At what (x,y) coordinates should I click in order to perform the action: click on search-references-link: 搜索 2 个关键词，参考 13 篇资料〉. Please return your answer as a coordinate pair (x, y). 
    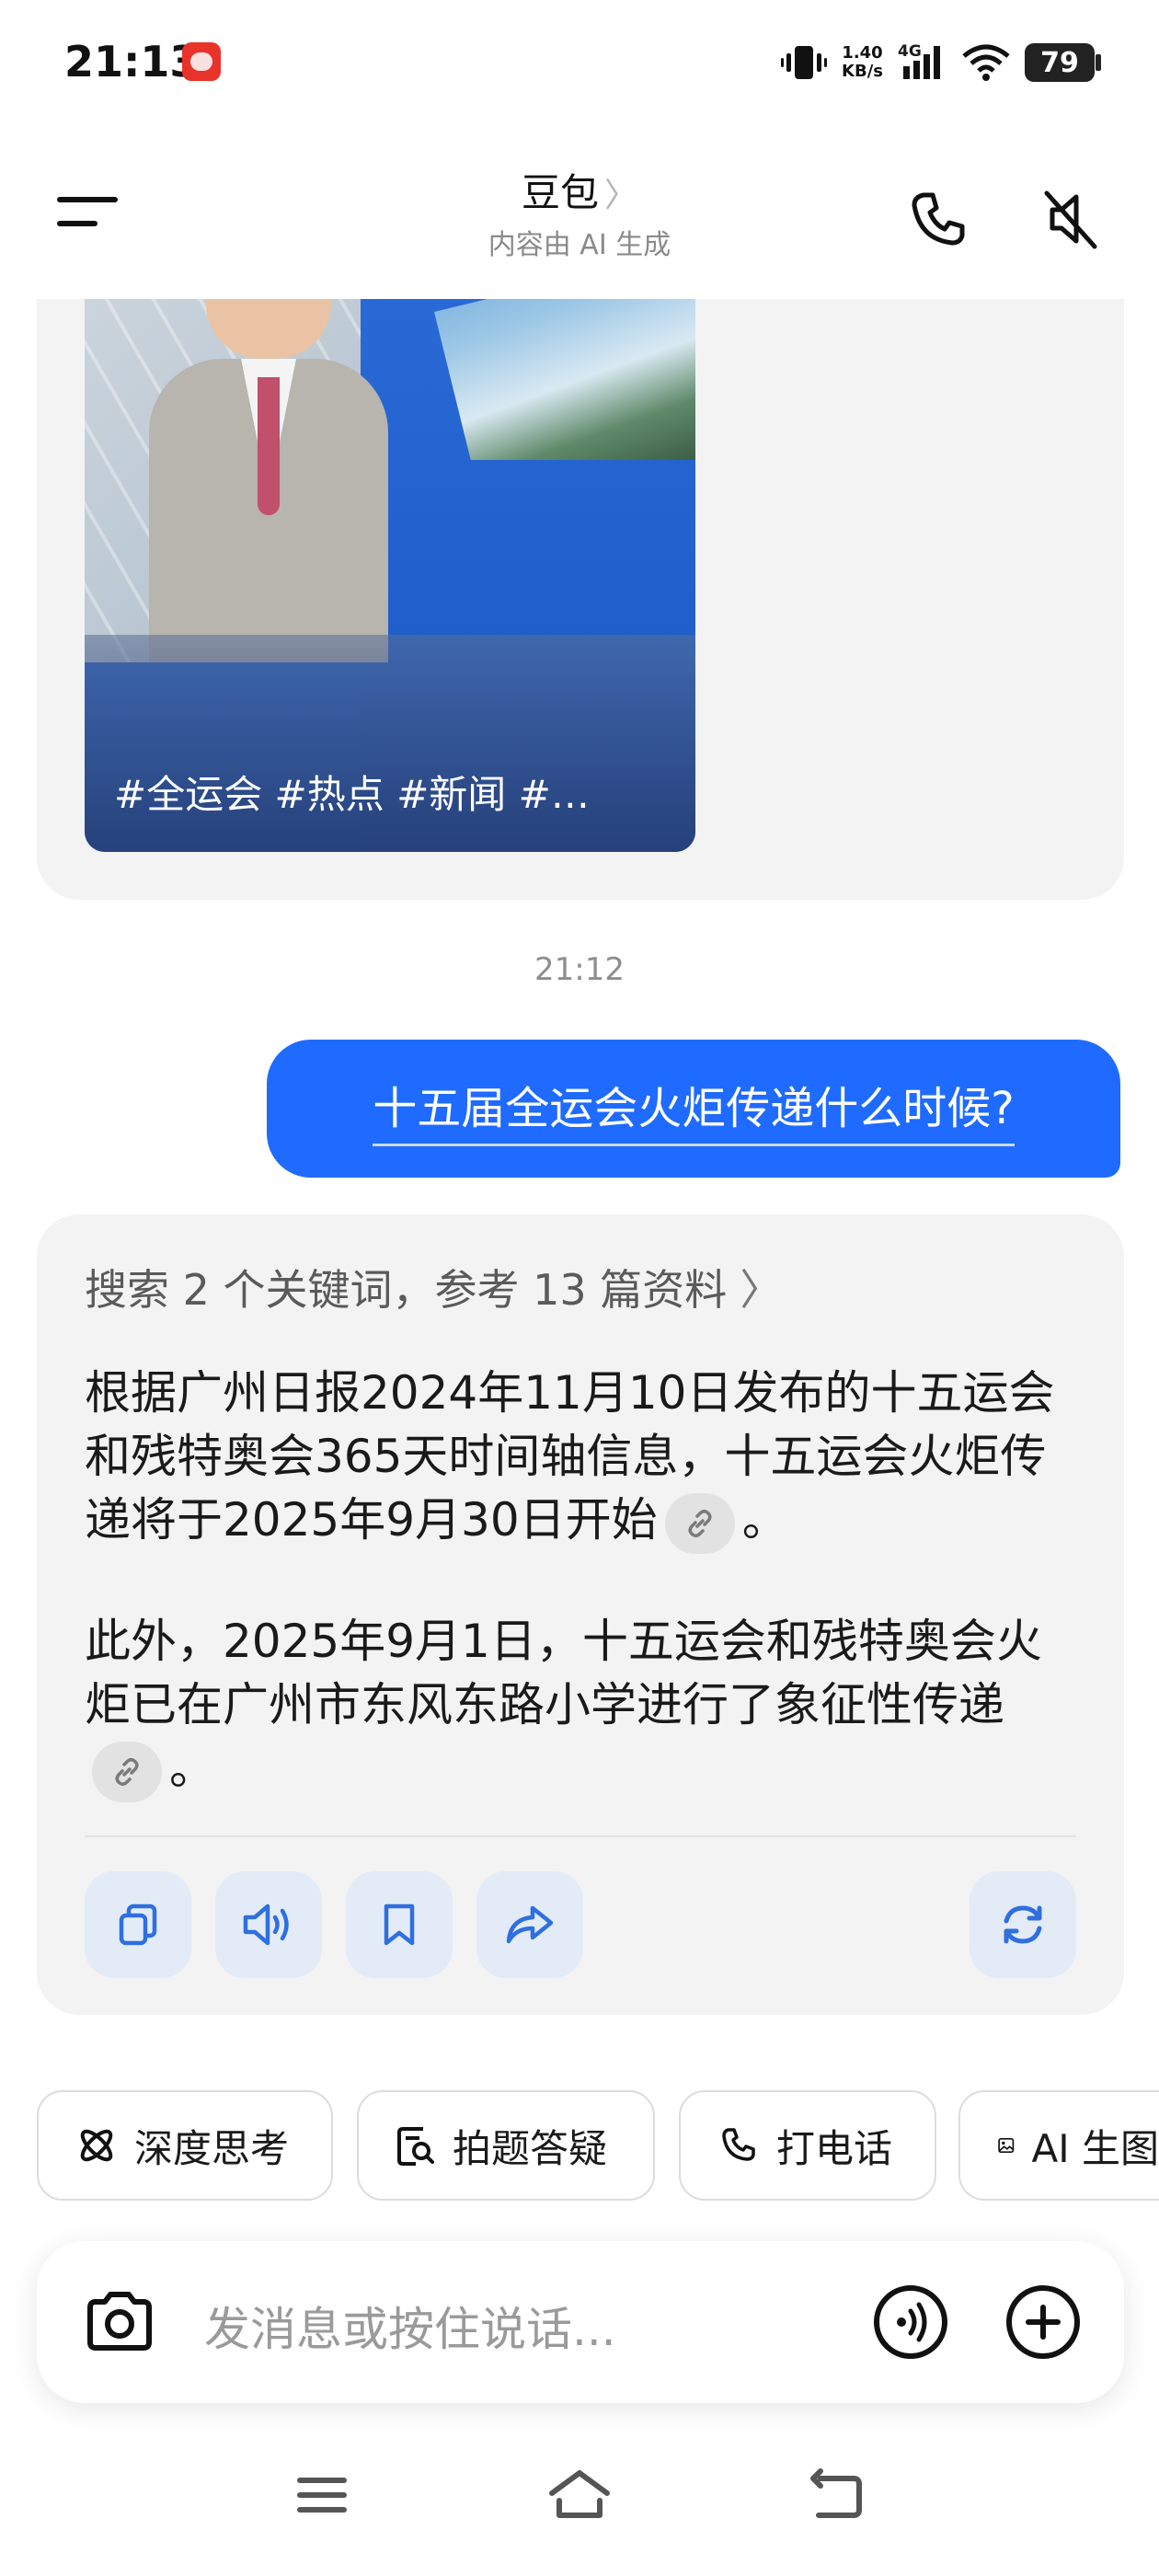
    Looking at the image, I should click on (433, 1287).